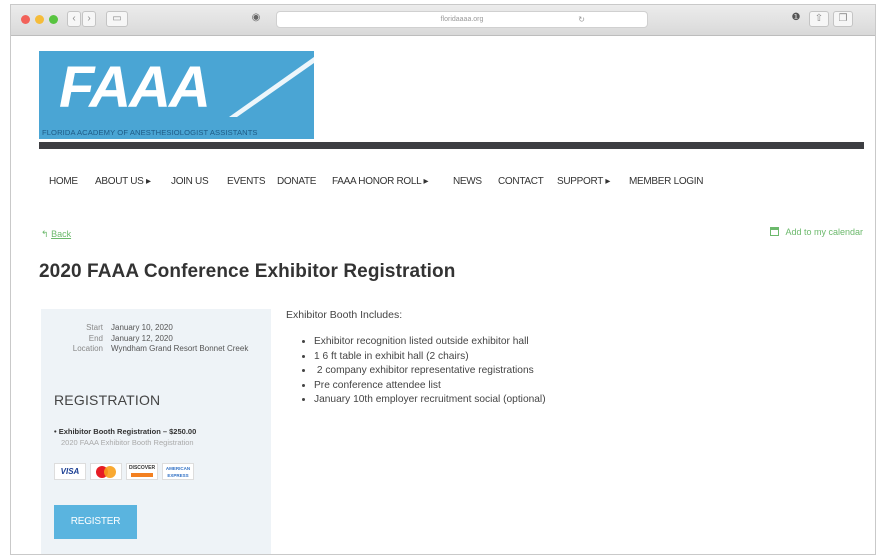 Image resolution: width=887 pixels, height=559 pixels. What do you see at coordinates (124, 471) in the screenshot?
I see `payment-cards: VISA DISCOVER AMERICAN EXPRESS` at bounding box center [124, 471].